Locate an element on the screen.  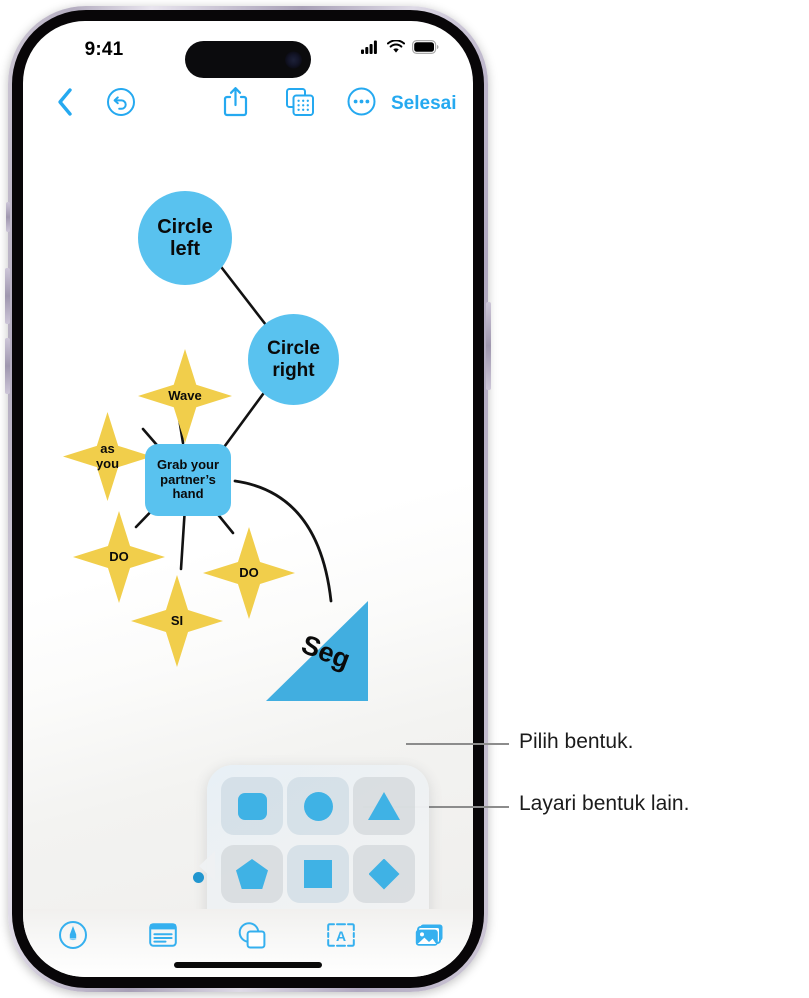
shape-option-rounded-square is located at coordinates (252, 806).